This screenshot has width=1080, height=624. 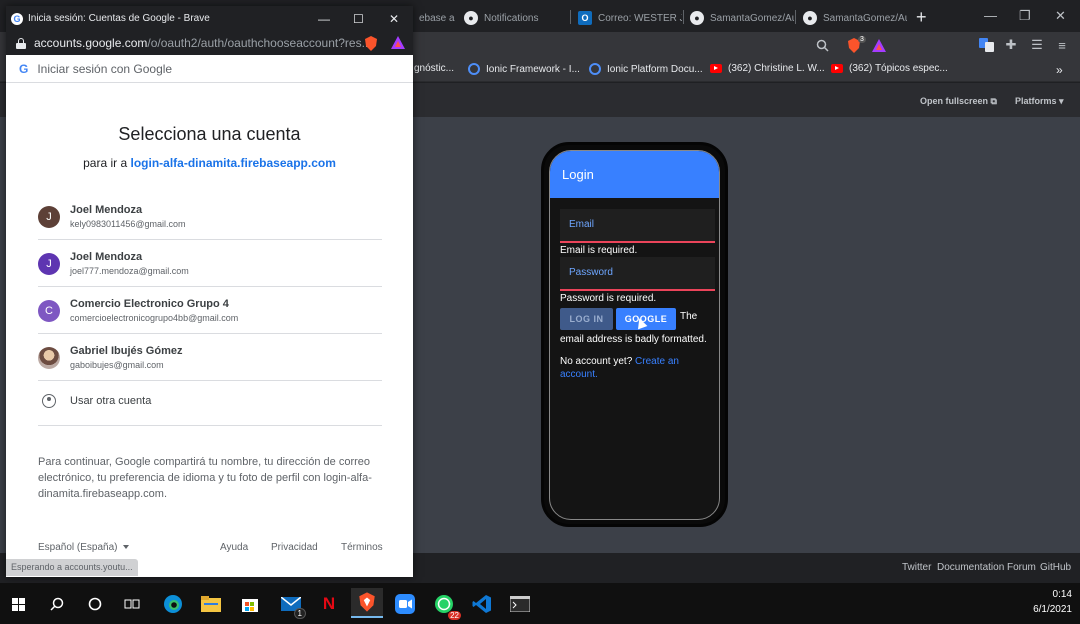 I want to click on use-another-account-button: Usar otra cuenta, so click(x=210, y=408).